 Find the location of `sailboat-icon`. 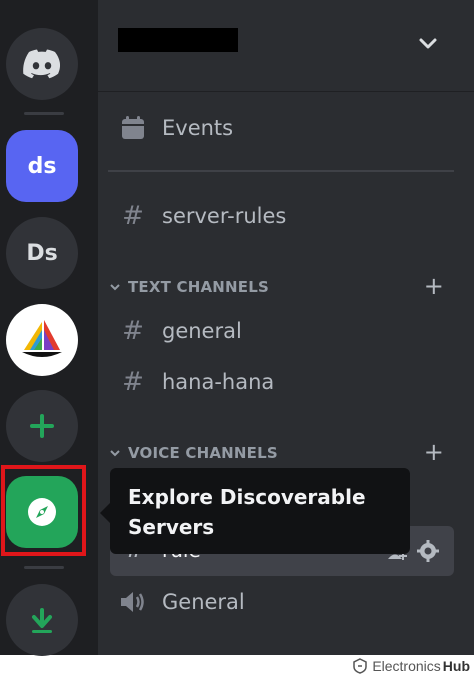

sailboat-icon is located at coordinates (42, 338).